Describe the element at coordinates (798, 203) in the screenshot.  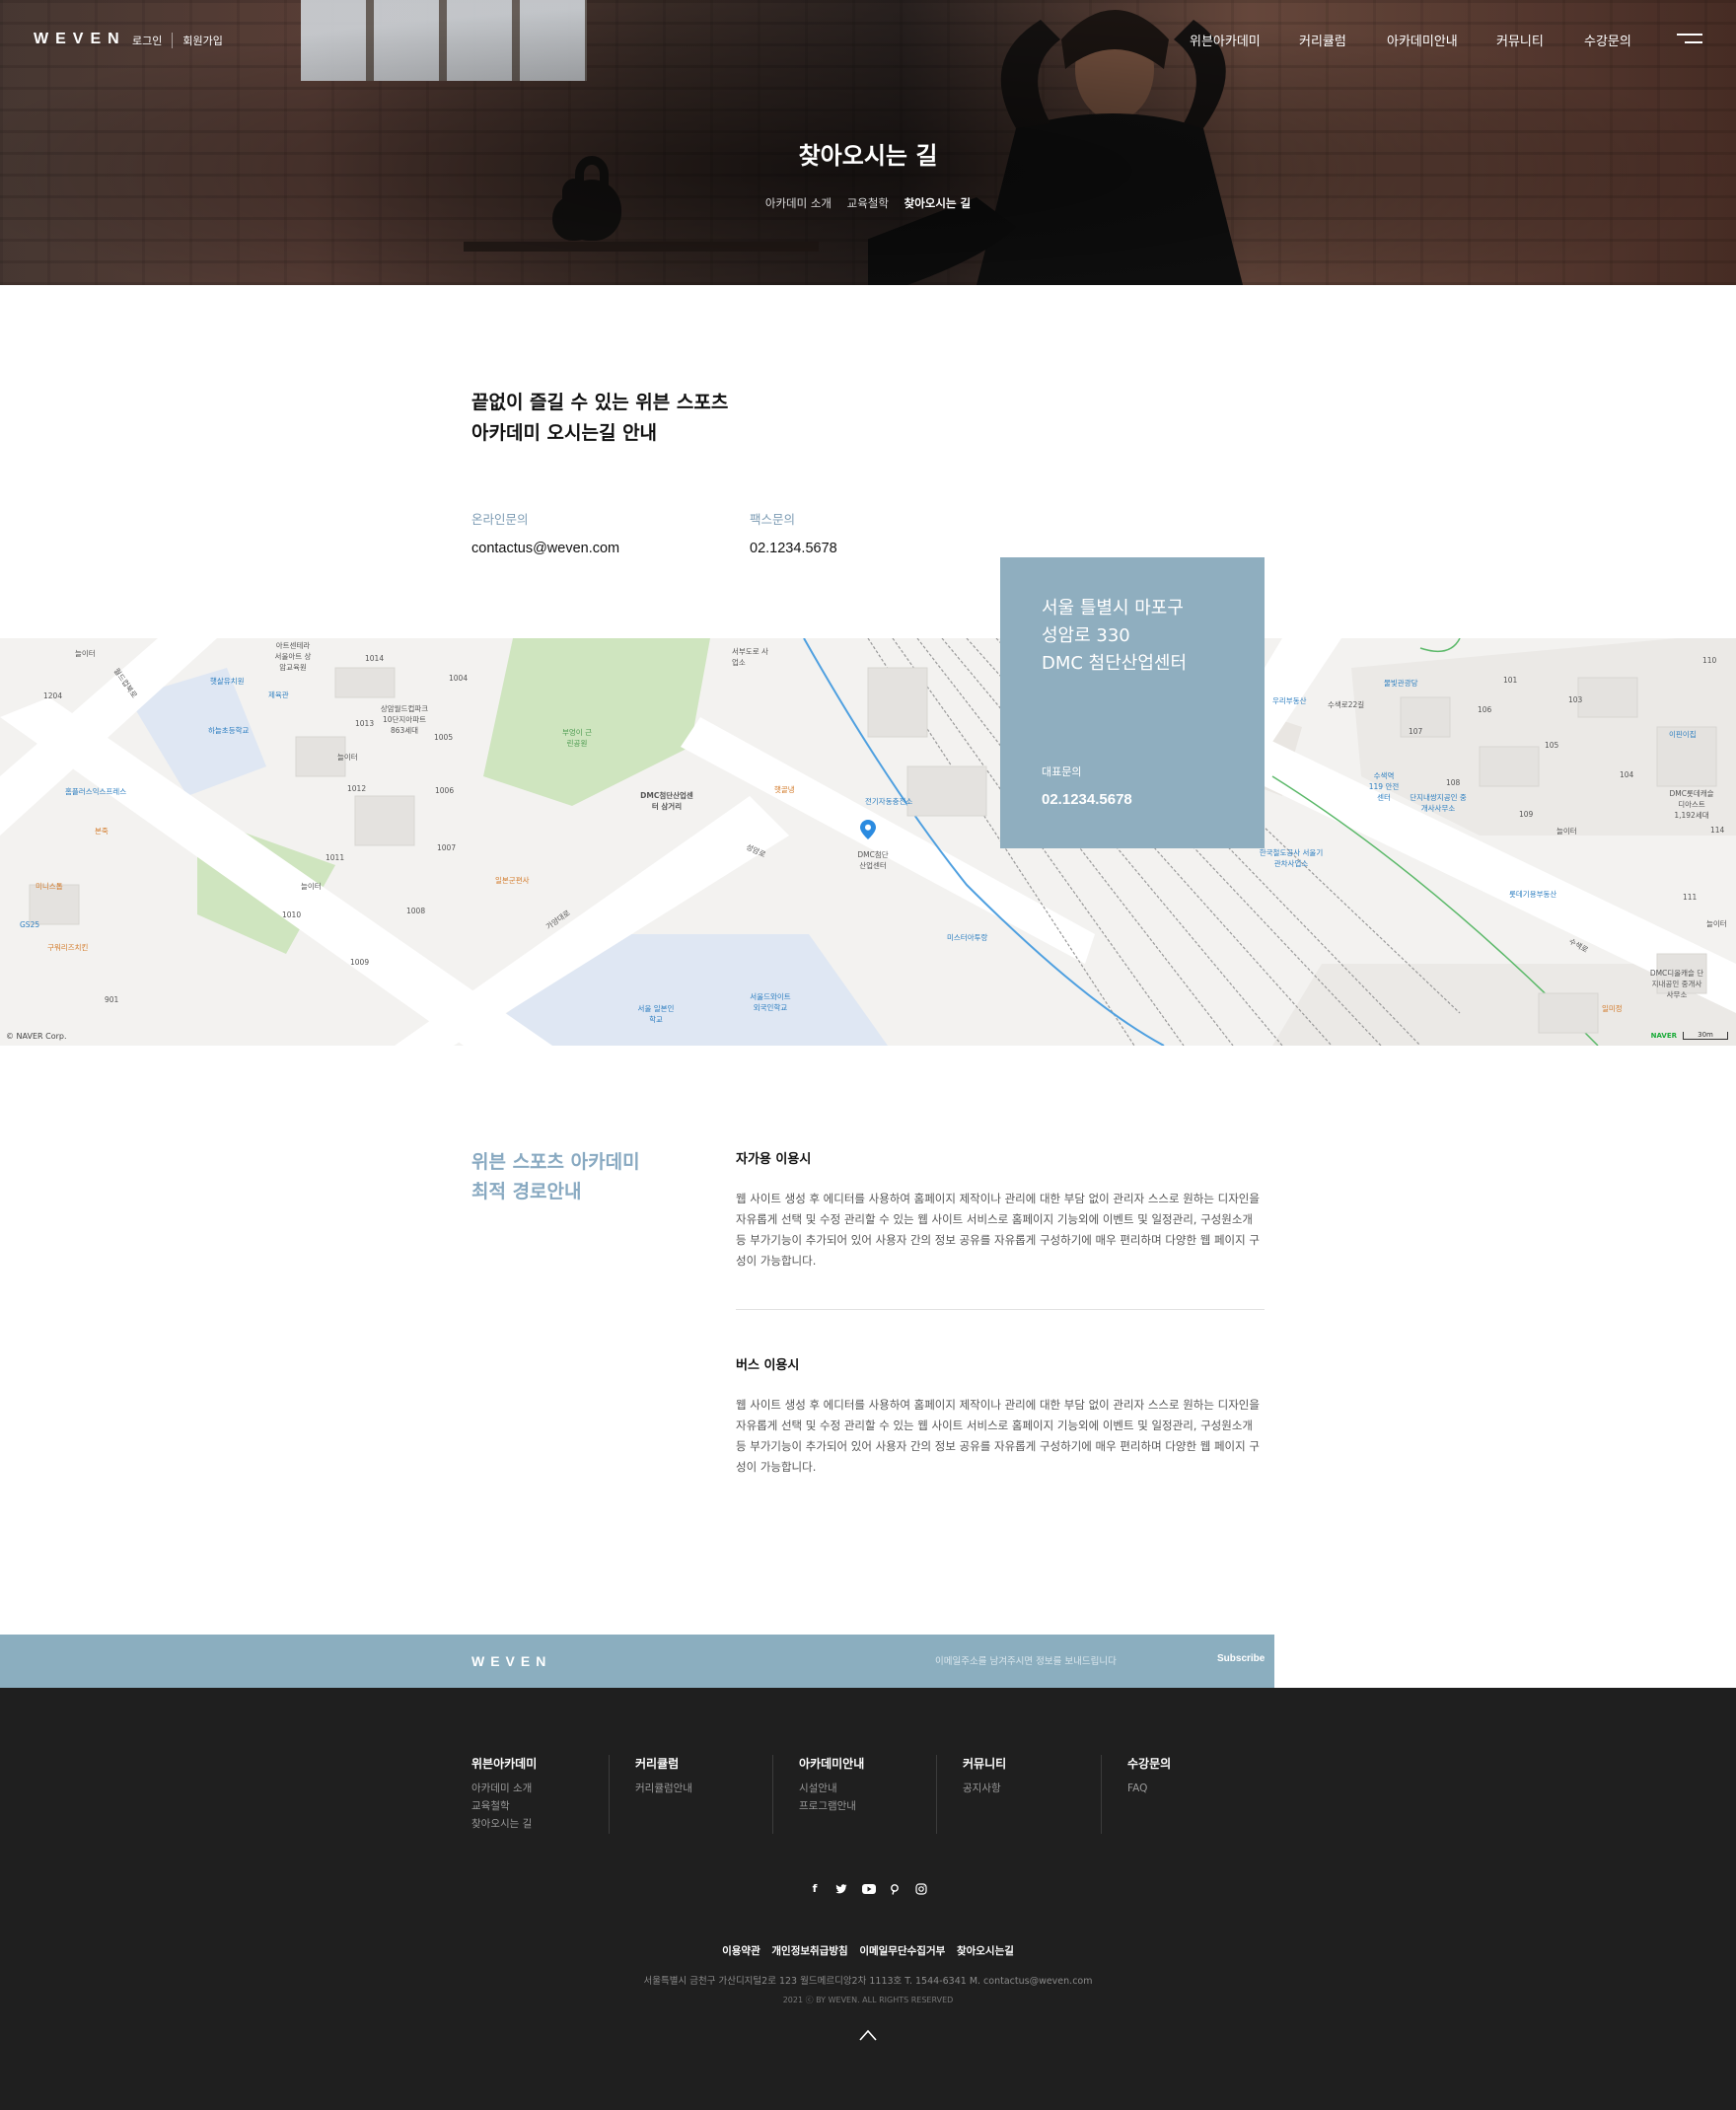
I see `breadcrumb-item: 아카데미 소개` at that location.